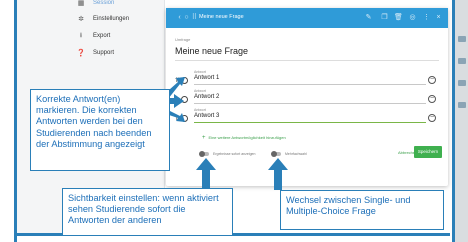 The width and height of the screenshot is (468, 242). I want to click on gear-icon: ✲, so click(81, 19).